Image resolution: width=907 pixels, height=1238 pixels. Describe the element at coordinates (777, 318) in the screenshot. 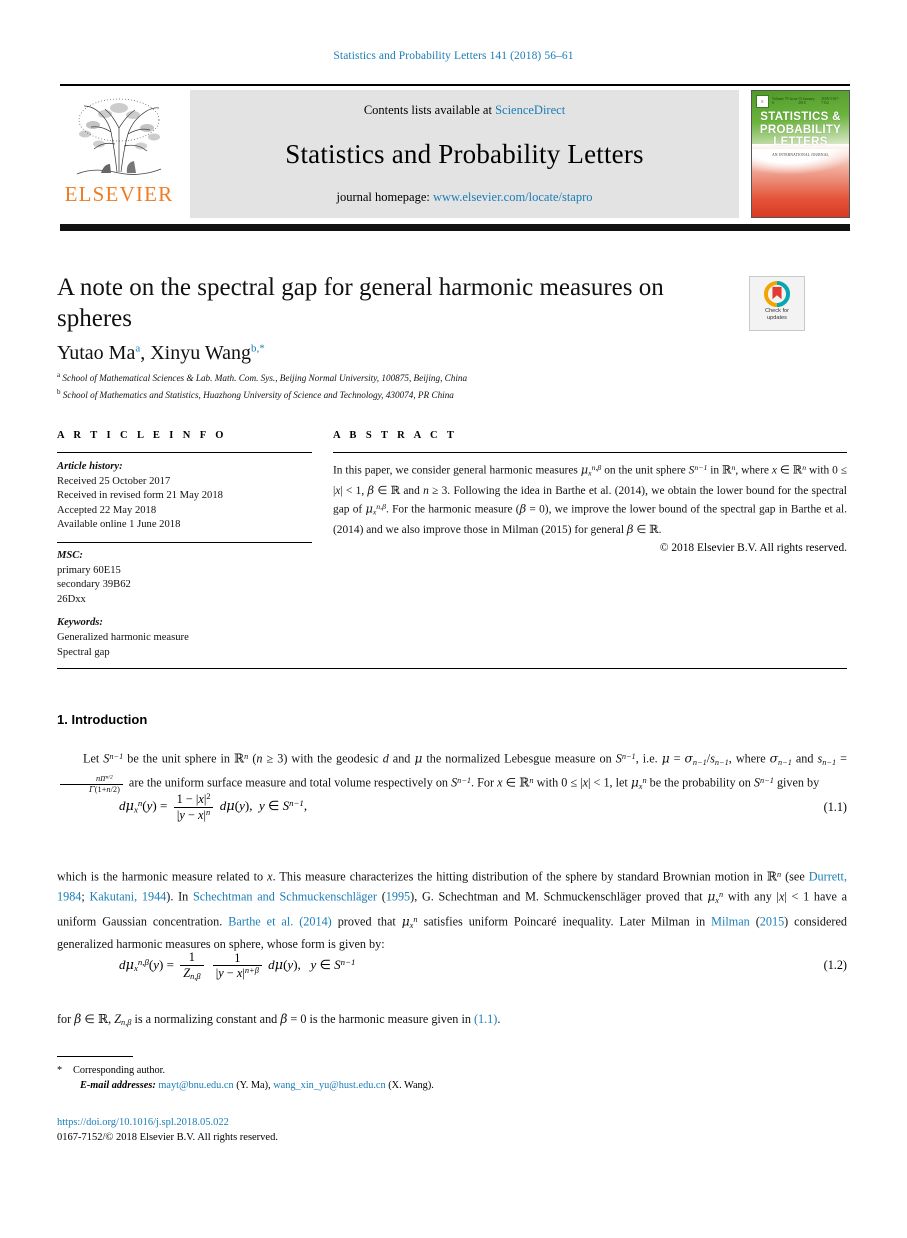

I see `crossmark-line2: updates` at that location.